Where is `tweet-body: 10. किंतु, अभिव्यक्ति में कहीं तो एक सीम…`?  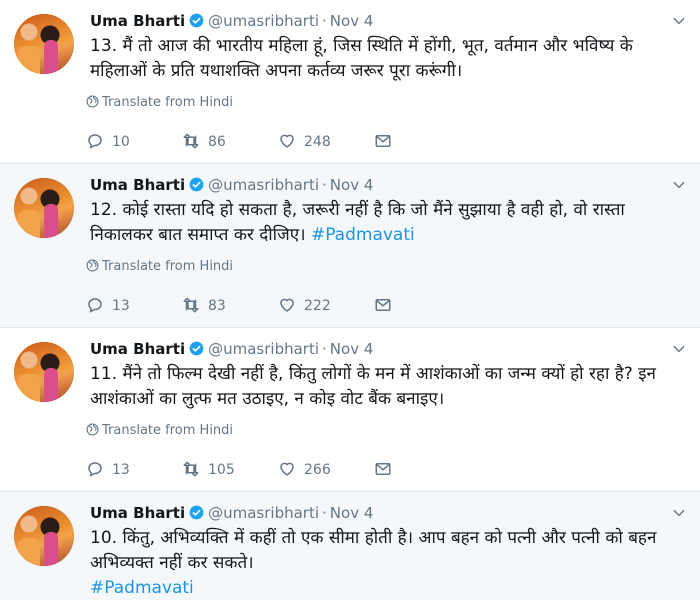 tweet-body: 10. किंतु, अभिव्यक्ति में कहीं तो एक सीम… is located at coordinates (373, 550).